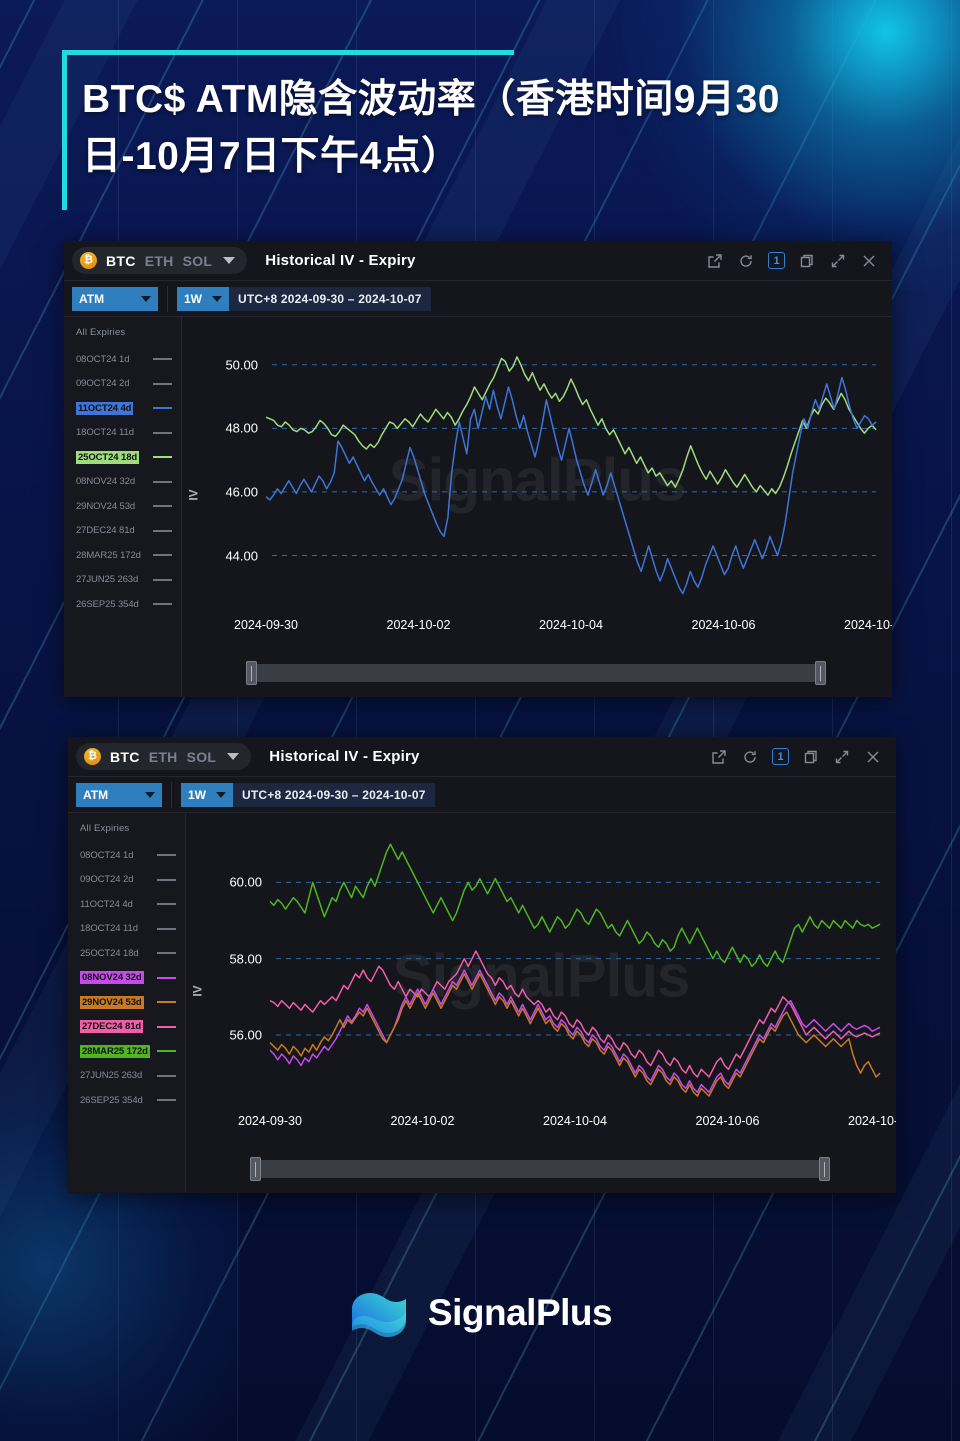  Describe the element at coordinates (727, 1121) in the screenshot. I see `x-axis-tick: 2024-10-06` at that location.